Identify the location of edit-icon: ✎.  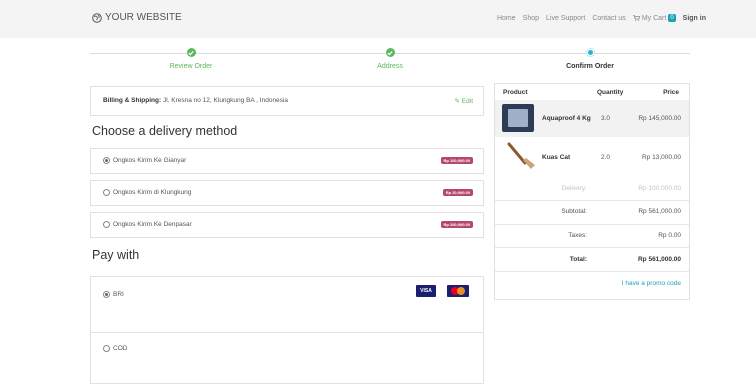
(457, 101).